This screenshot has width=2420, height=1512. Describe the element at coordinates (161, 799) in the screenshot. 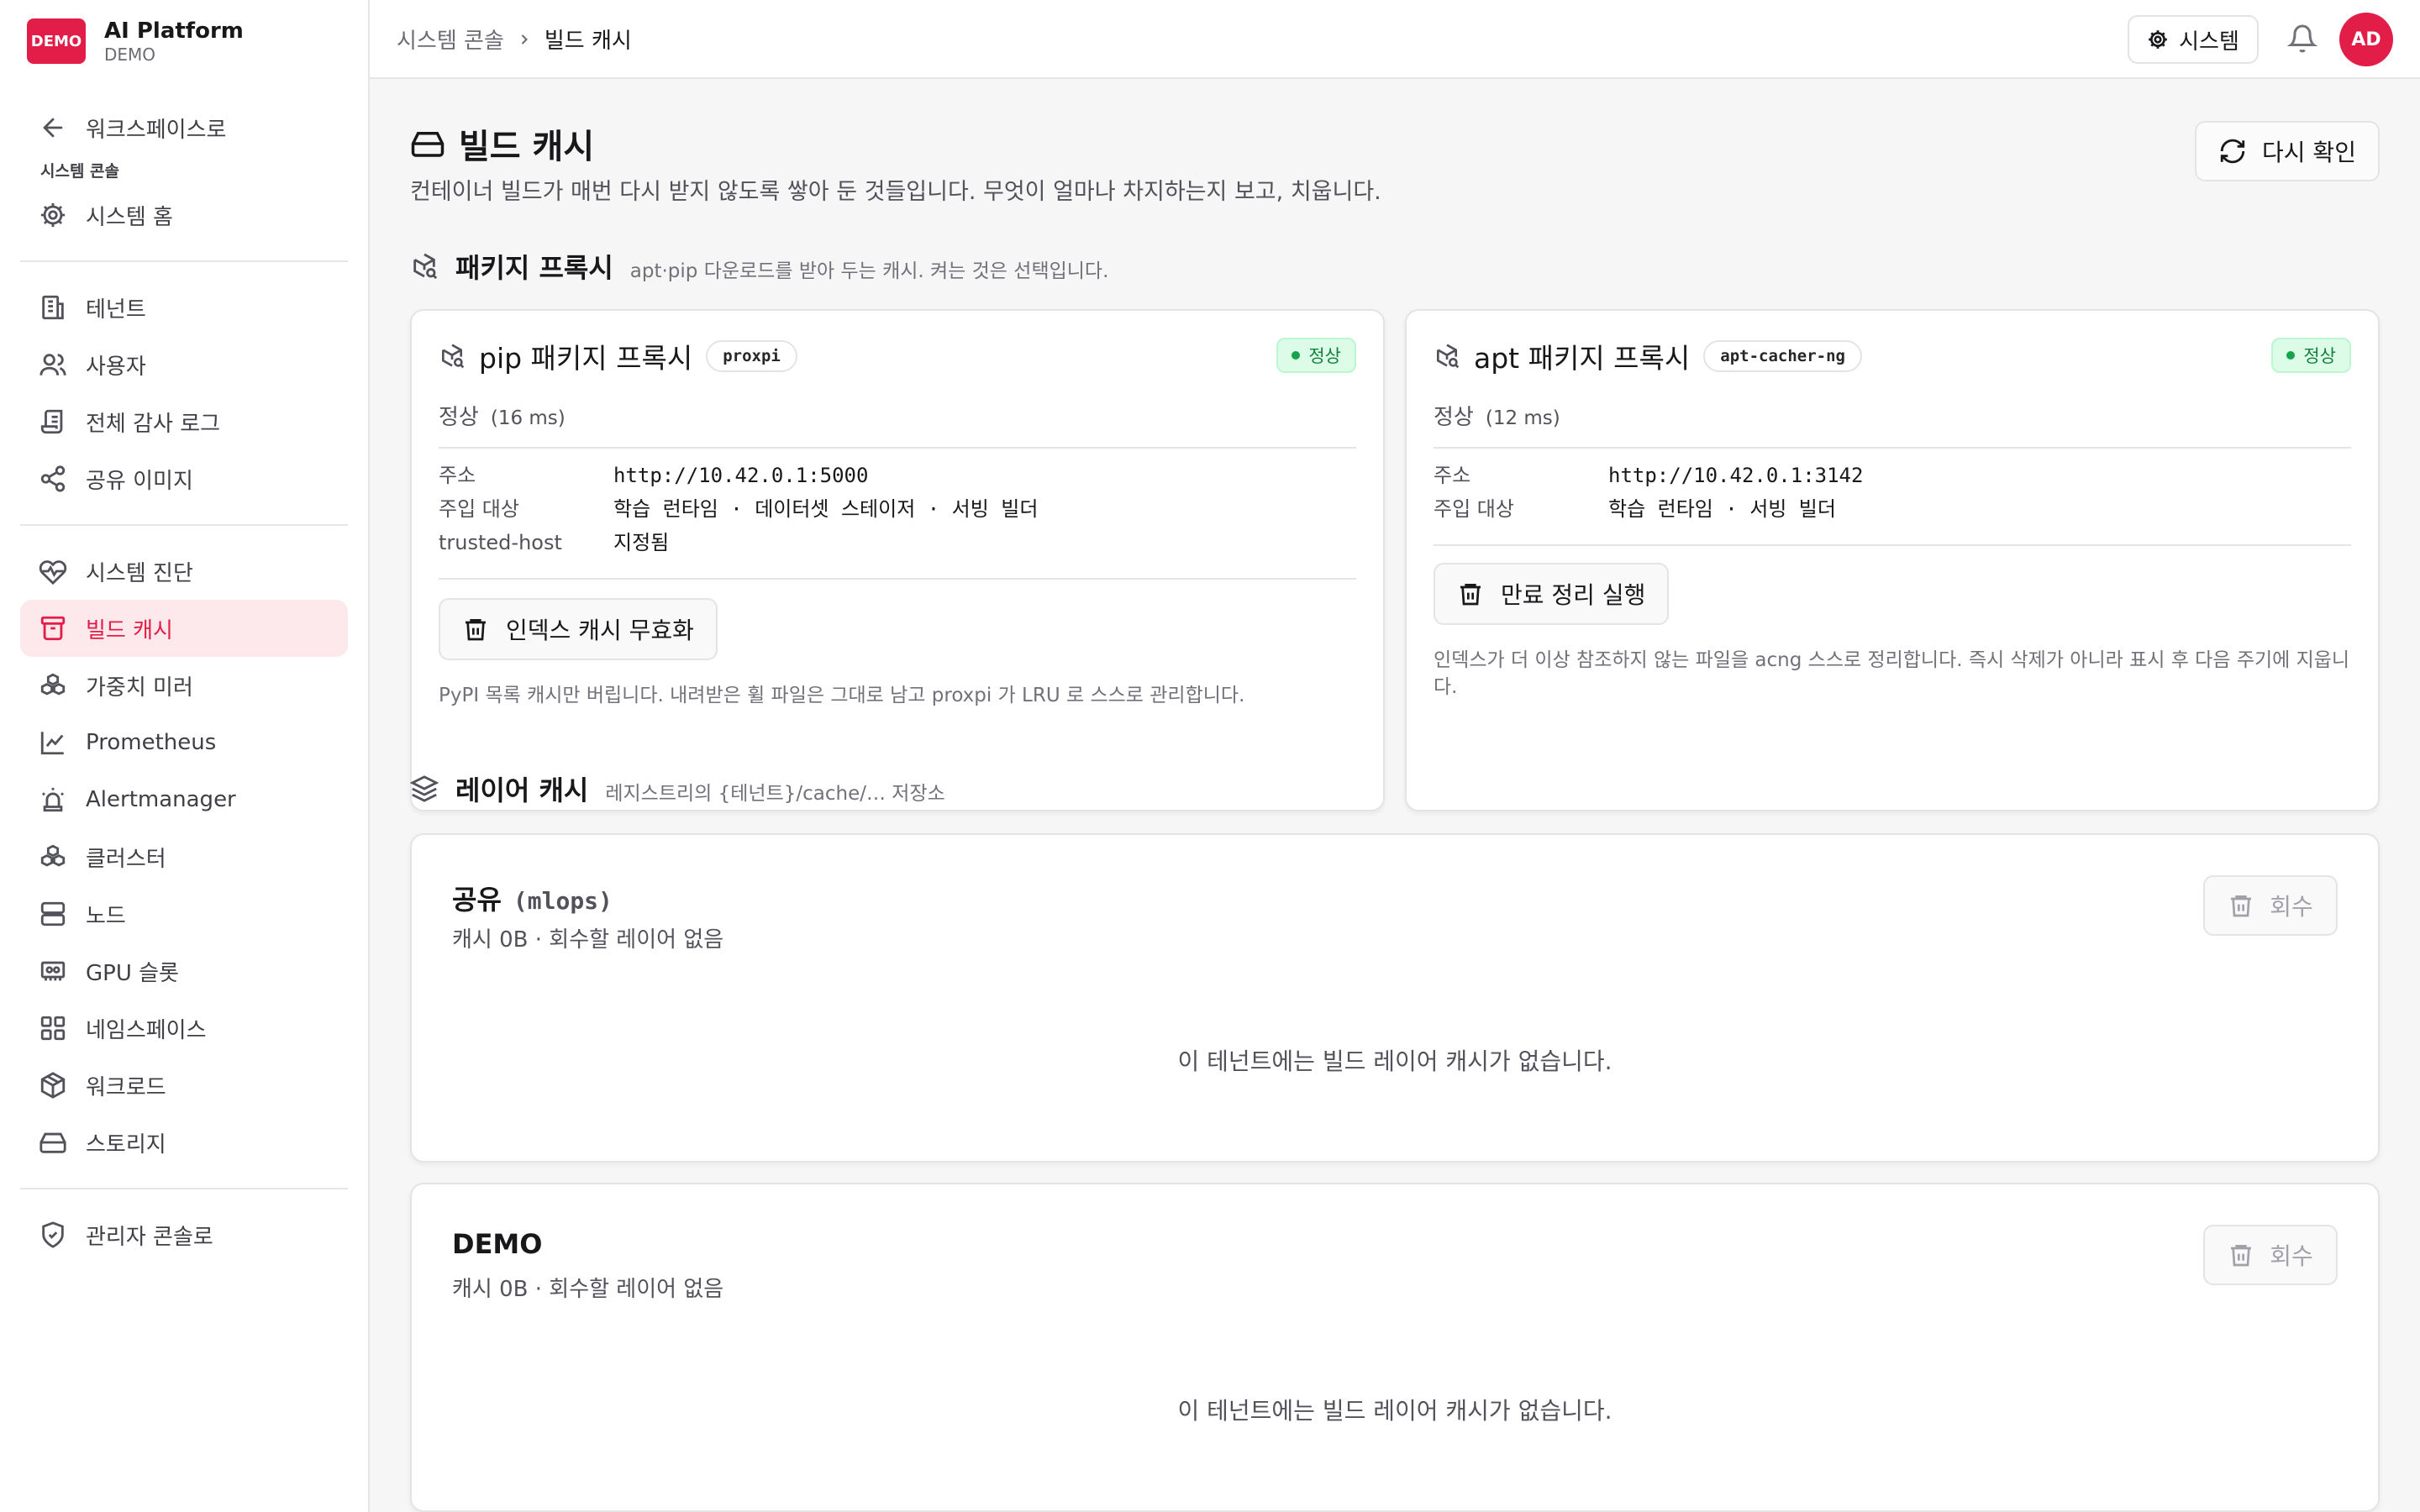

I see `sidebar-item-label: Alertmanager` at that location.